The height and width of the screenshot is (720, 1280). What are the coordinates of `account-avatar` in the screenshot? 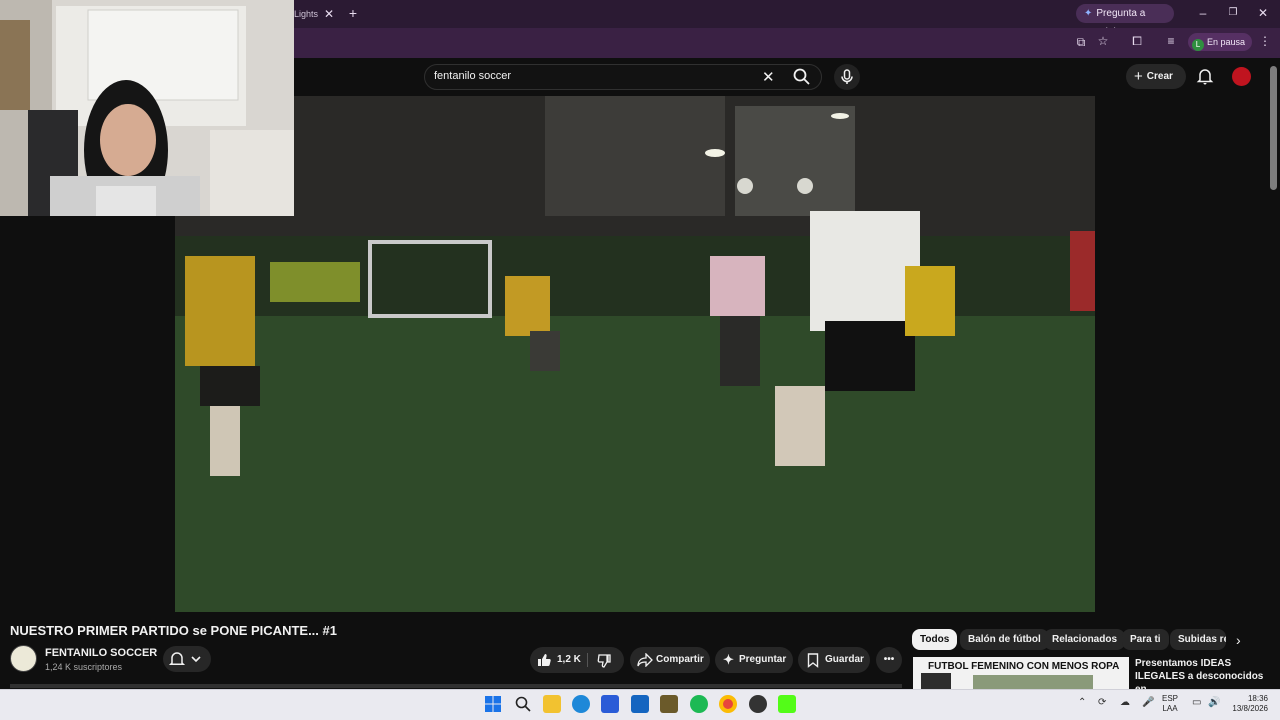 It's located at (1241, 76).